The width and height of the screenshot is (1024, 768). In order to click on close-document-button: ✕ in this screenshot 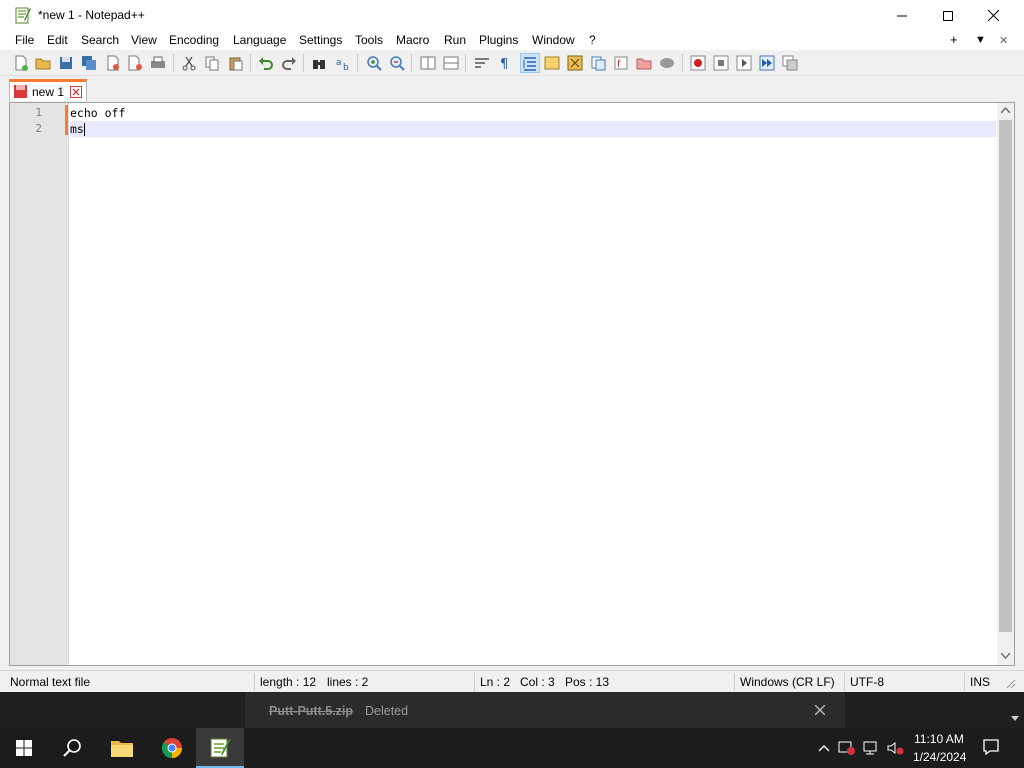, I will do `click(1003, 40)`.